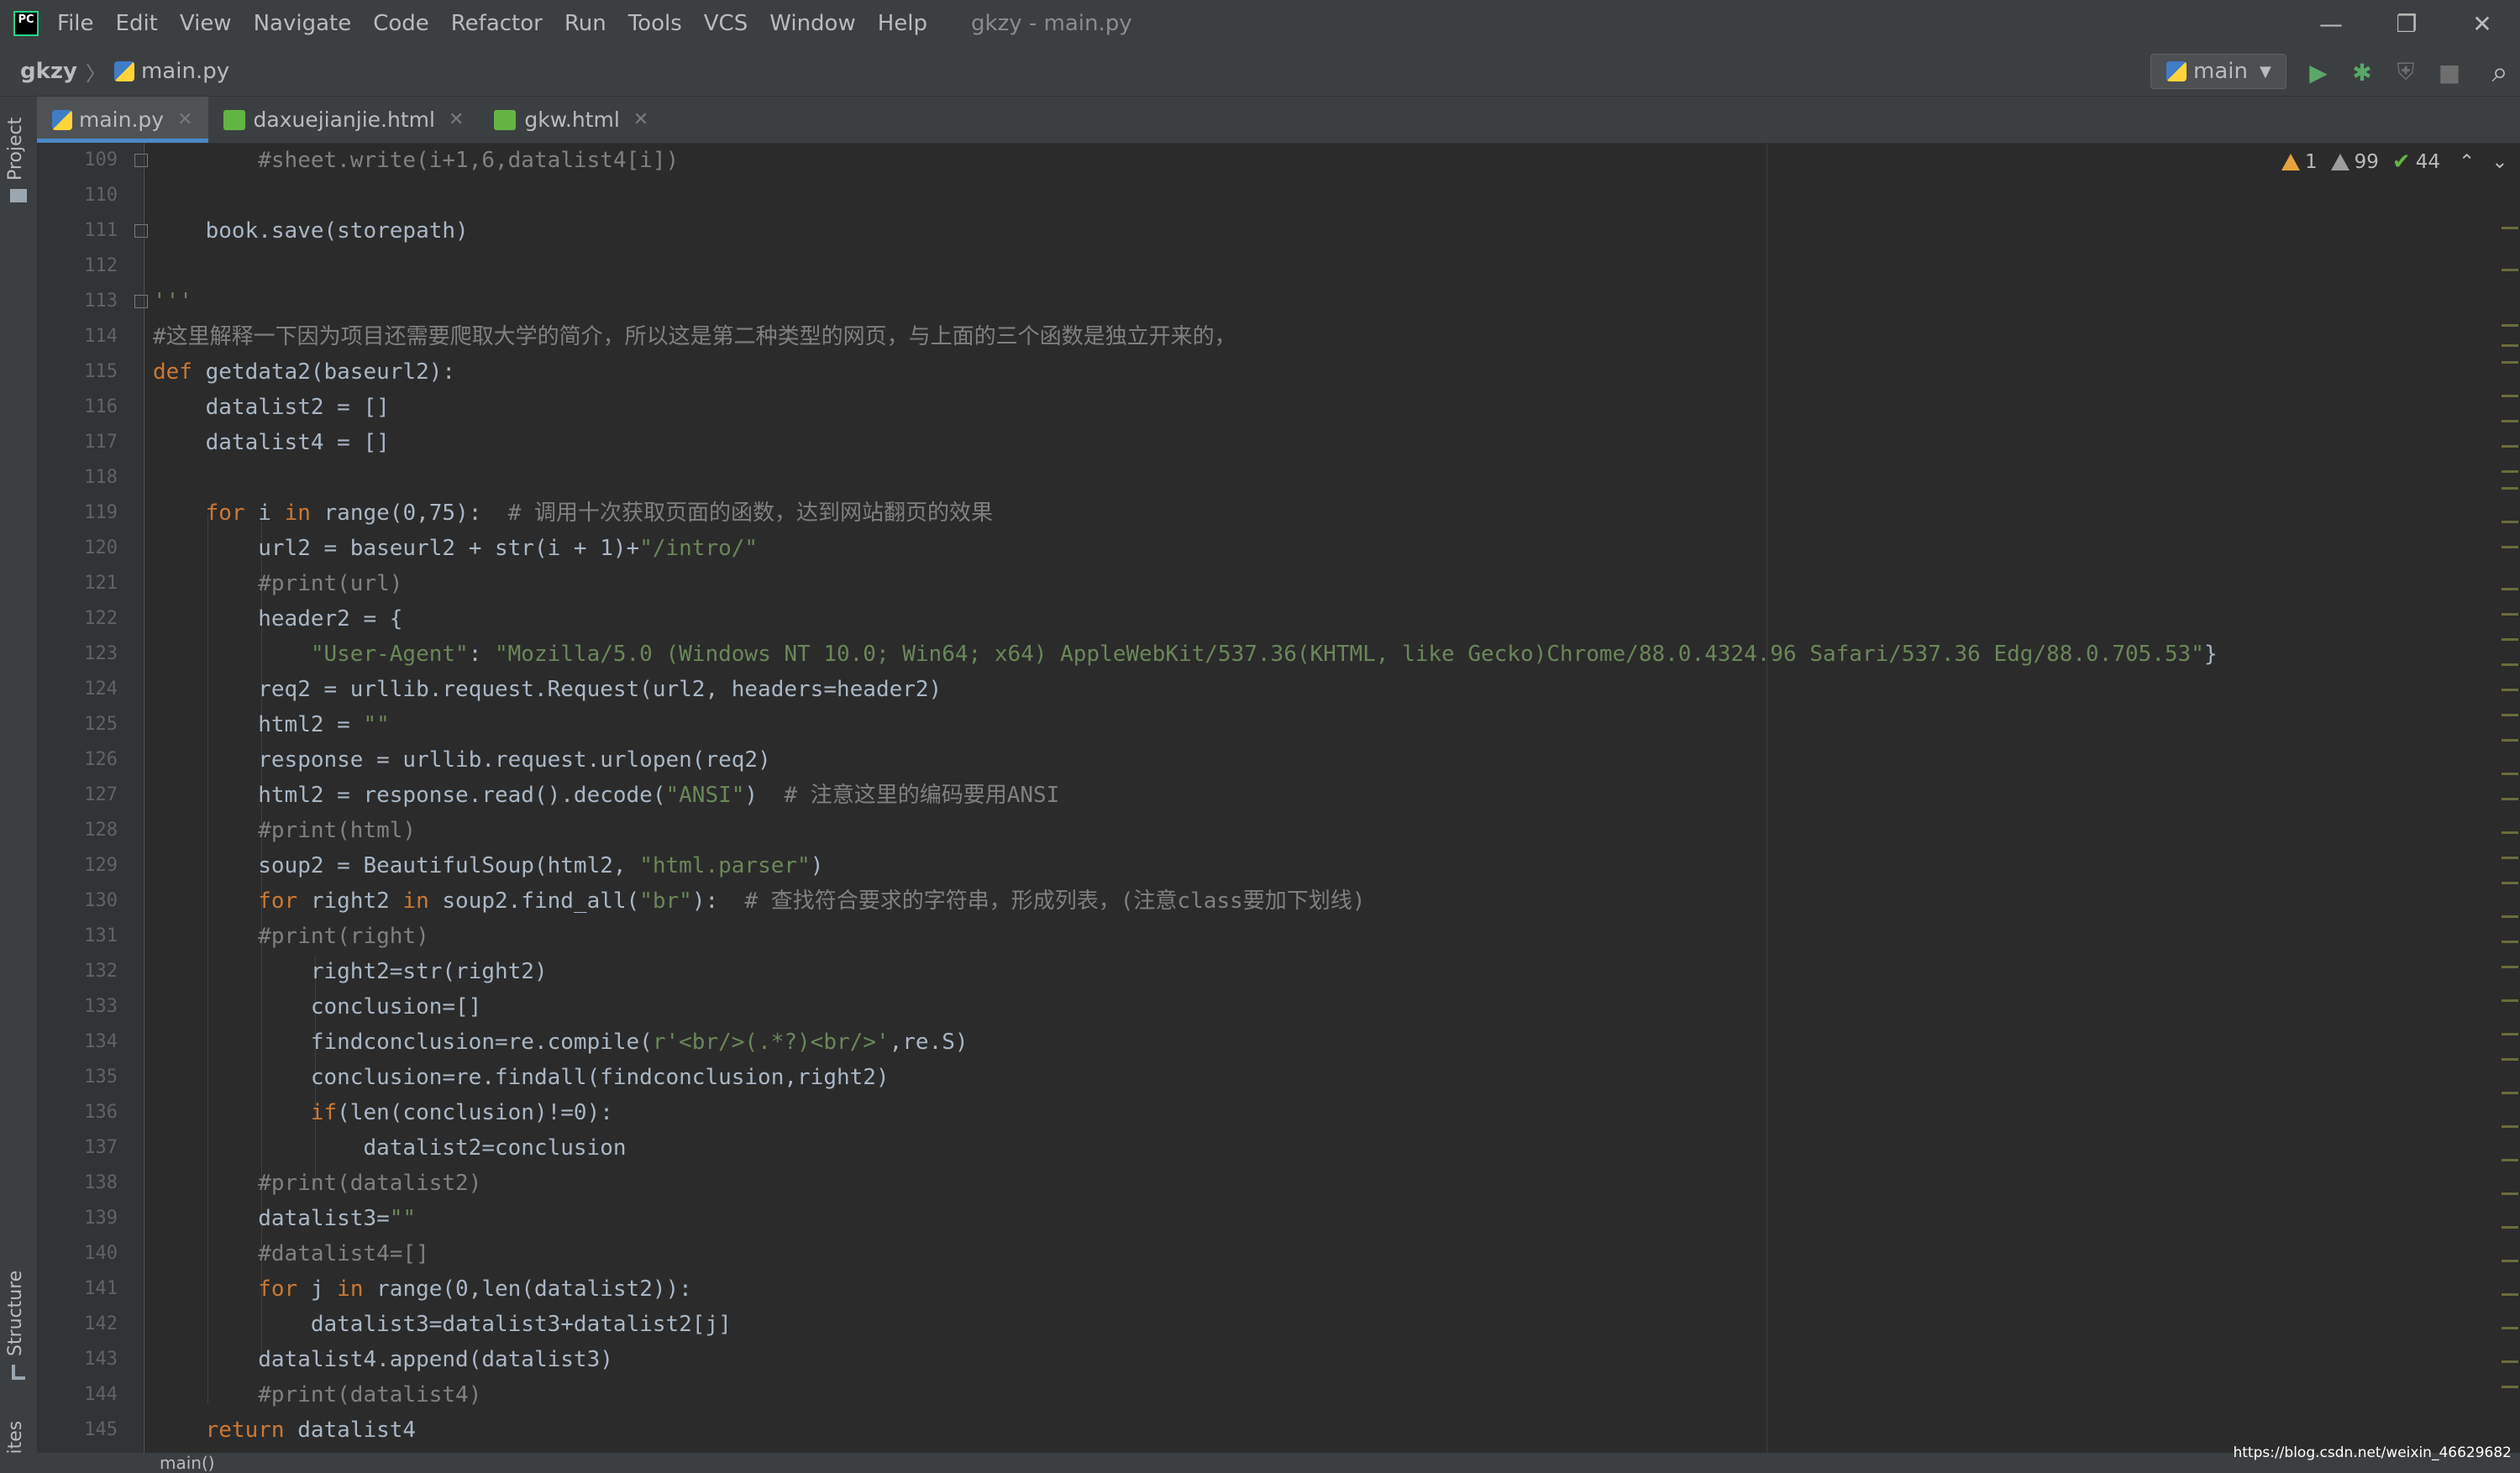 The image size is (2520, 1473). What do you see at coordinates (2467, 162) in the screenshot?
I see `previous-highlight-icon: ⌃` at bounding box center [2467, 162].